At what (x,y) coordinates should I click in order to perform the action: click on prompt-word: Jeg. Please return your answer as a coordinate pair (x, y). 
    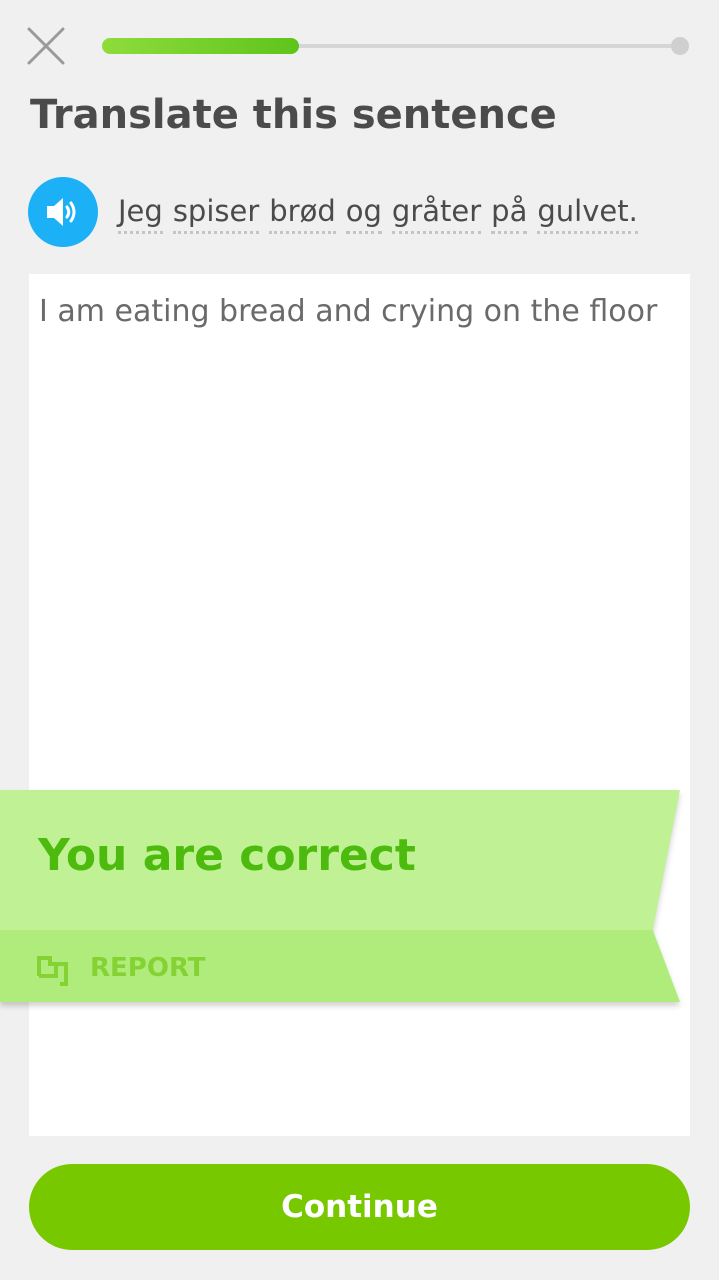
    Looking at the image, I should click on (140, 214).